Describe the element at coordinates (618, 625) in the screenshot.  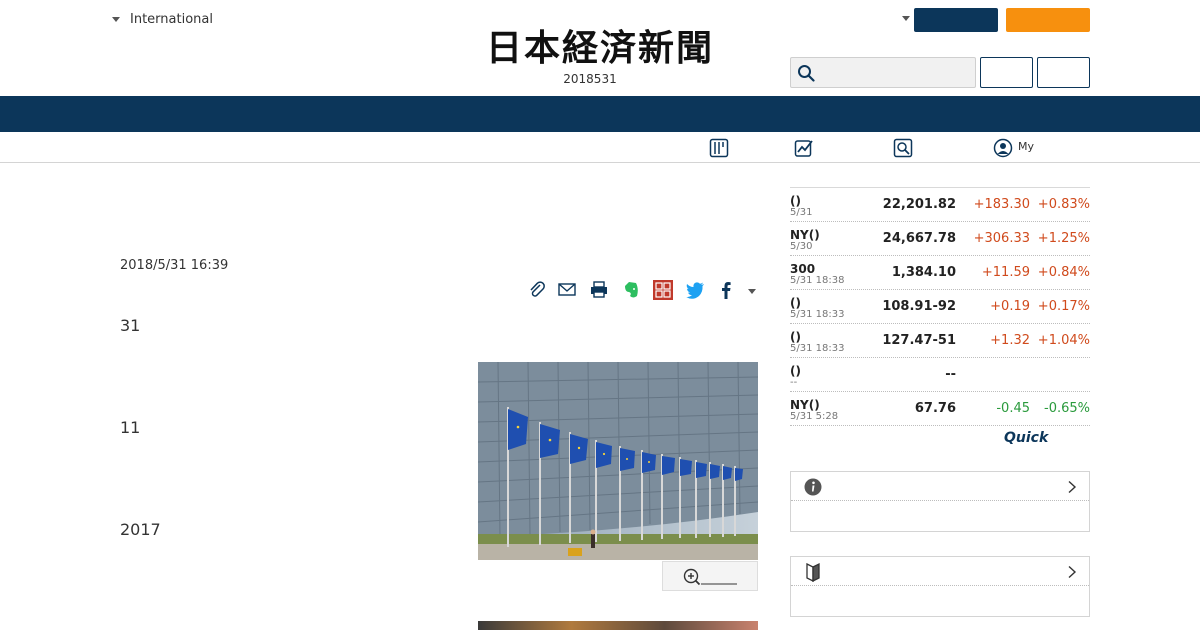
I see `second-article-photo` at that location.